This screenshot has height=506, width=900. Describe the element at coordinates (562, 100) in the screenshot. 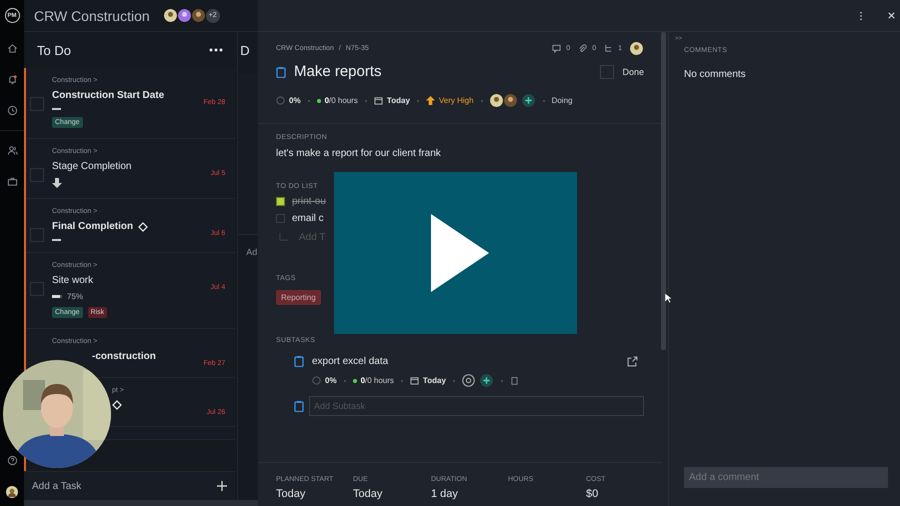

I see `status-value: Doing` at that location.